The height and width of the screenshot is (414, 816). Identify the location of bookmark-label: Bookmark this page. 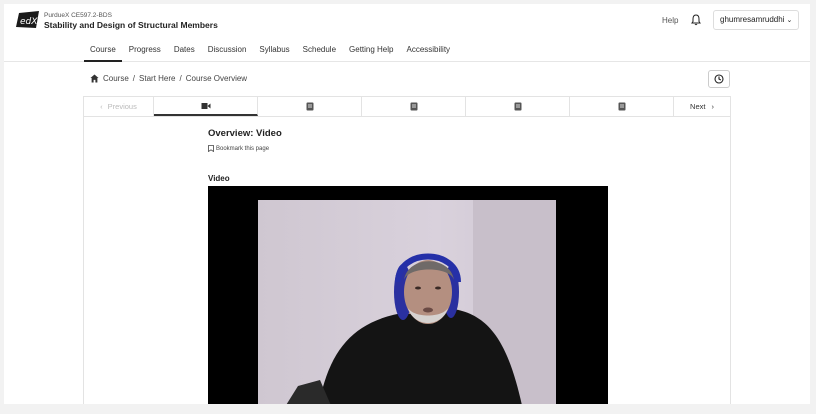
(243, 148).